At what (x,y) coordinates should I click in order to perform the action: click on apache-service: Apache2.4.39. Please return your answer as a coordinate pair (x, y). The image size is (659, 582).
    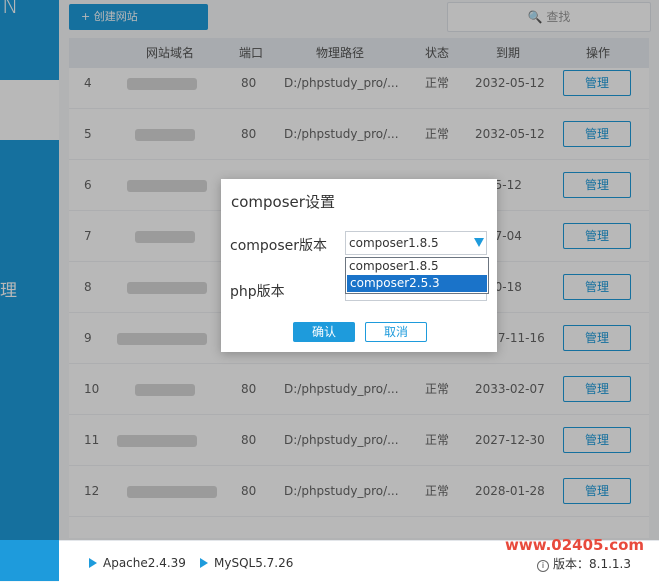
    Looking at the image, I should click on (137, 563).